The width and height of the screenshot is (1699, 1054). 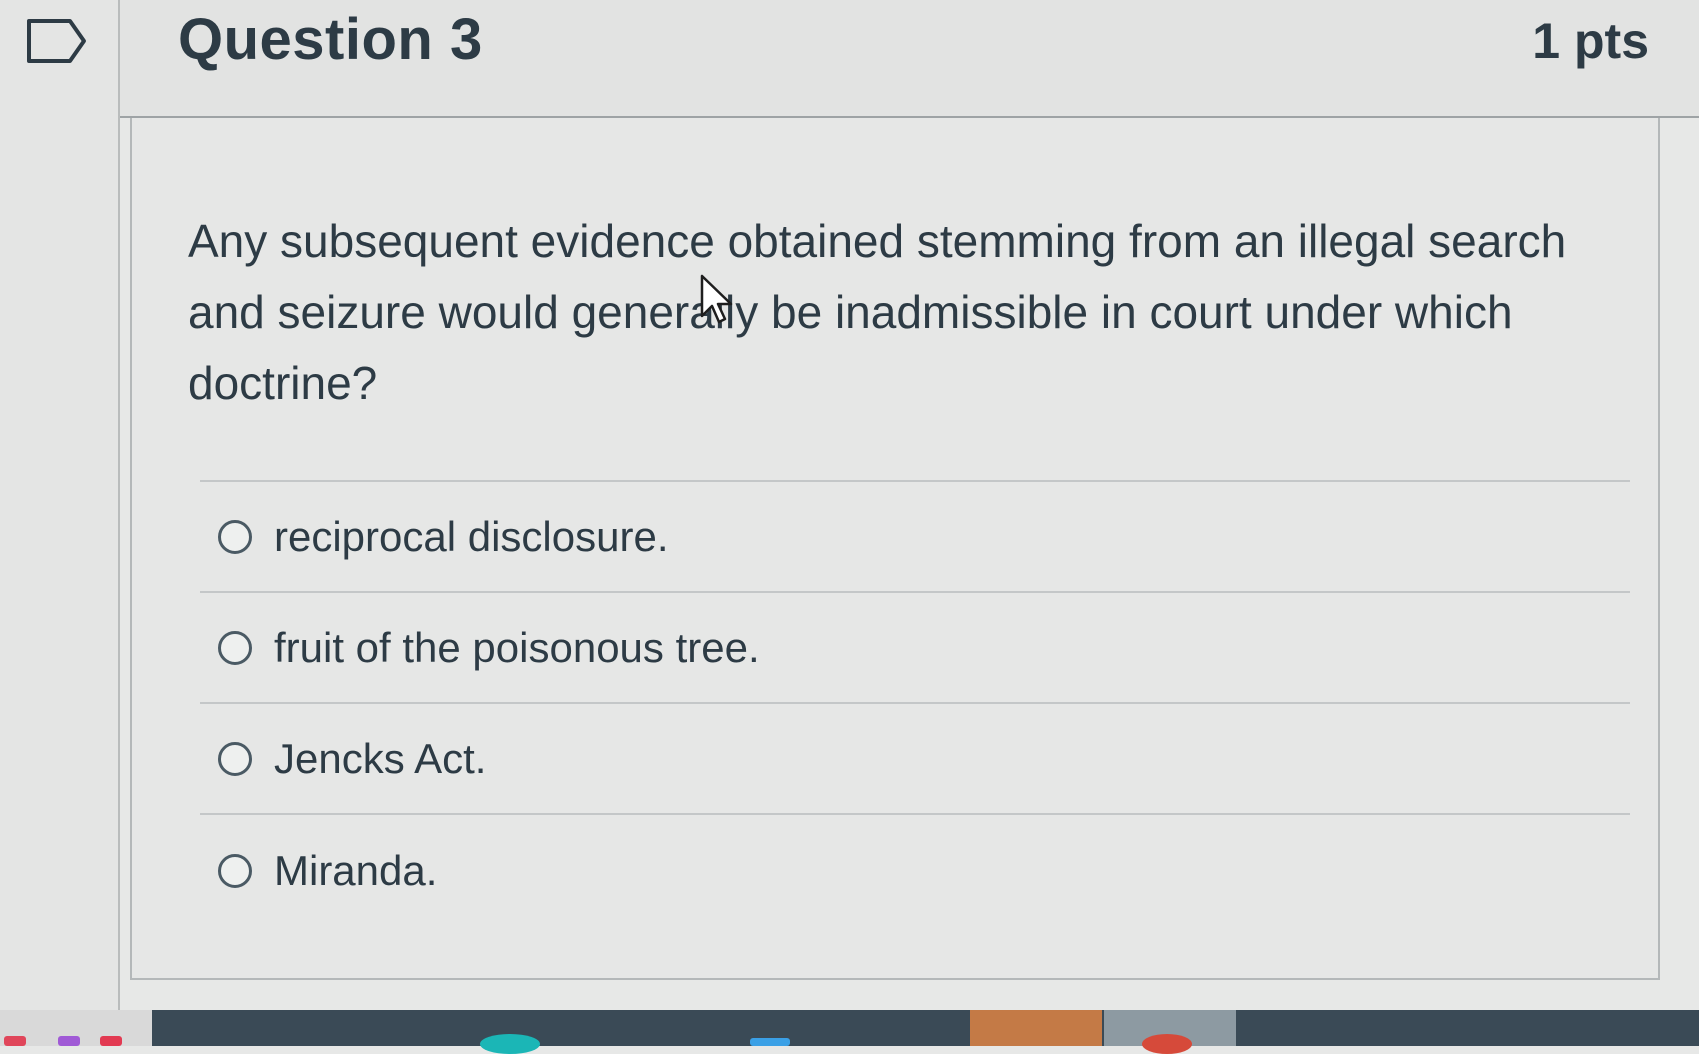 I want to click on left-rail, so click(x=60, y=505).